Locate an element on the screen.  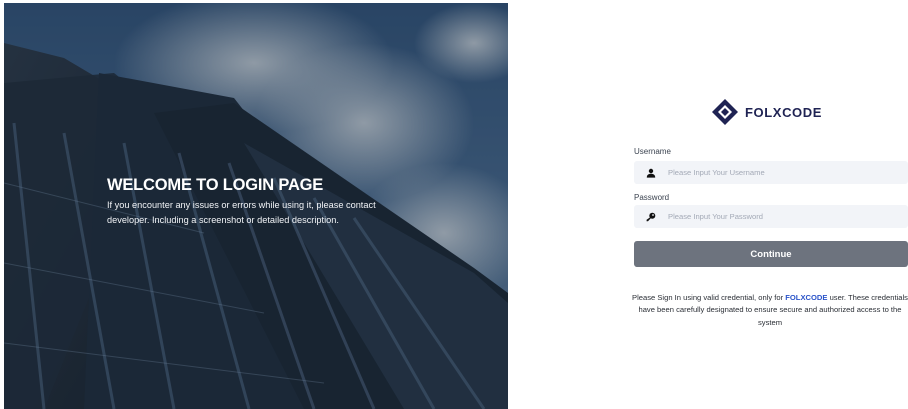
folxcode-logo-icon is located at coordinates (725, 112).